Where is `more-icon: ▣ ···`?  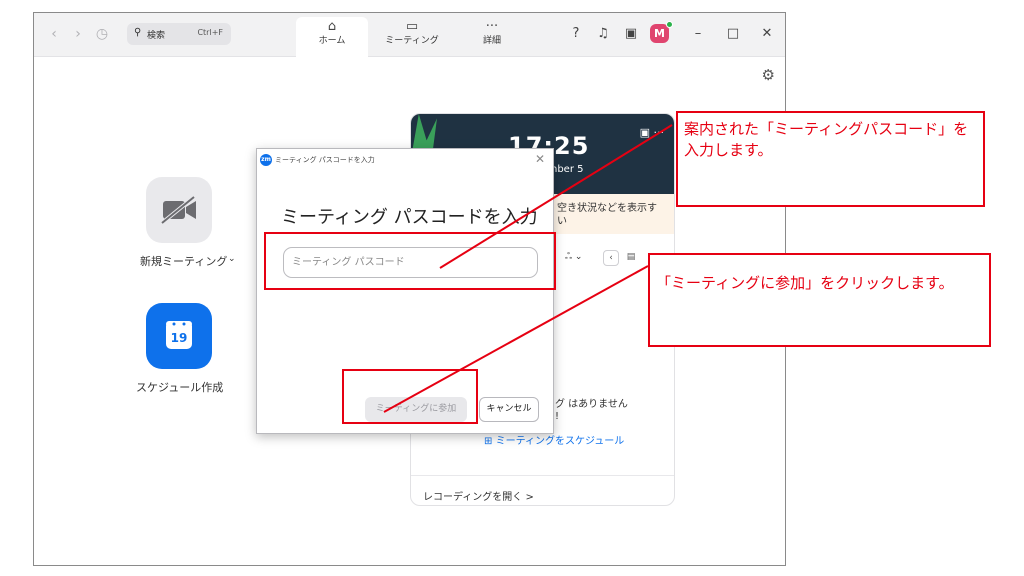 more-icon: ▣ ··· is located at coordinates (652, 132).